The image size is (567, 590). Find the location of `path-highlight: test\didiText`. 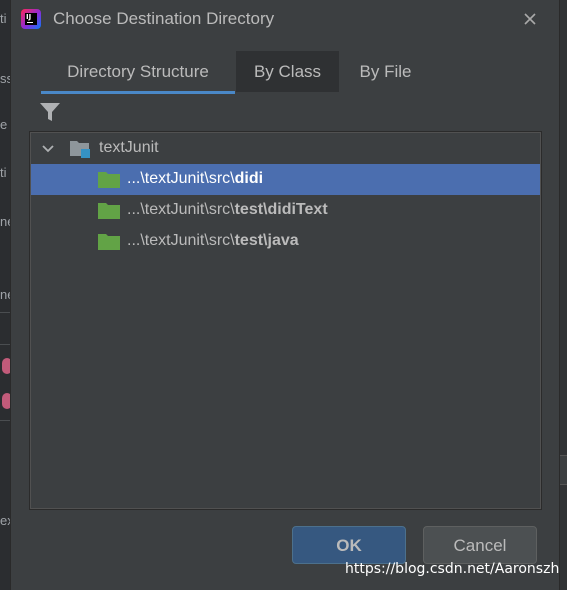

path-highlight: test\didiText is located at coordinates (281, 209).